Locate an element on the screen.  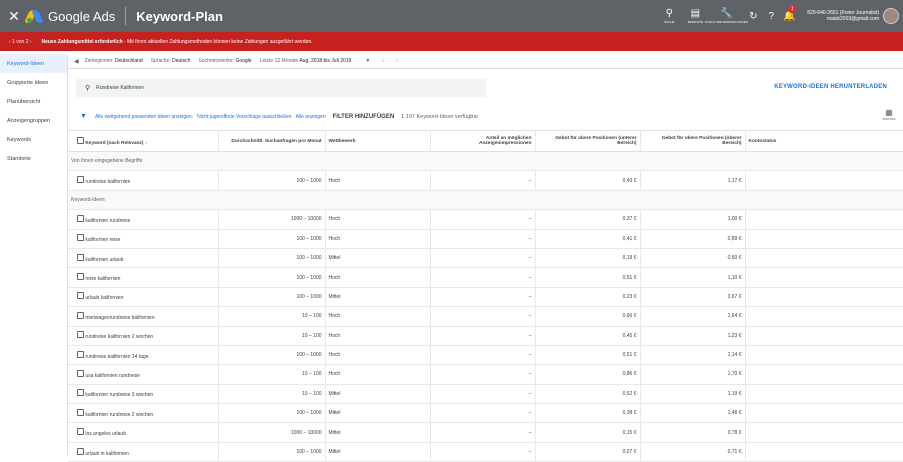
keyword-cell: mietwagenrundreise kalifornien is located at coordinates (143, 316).